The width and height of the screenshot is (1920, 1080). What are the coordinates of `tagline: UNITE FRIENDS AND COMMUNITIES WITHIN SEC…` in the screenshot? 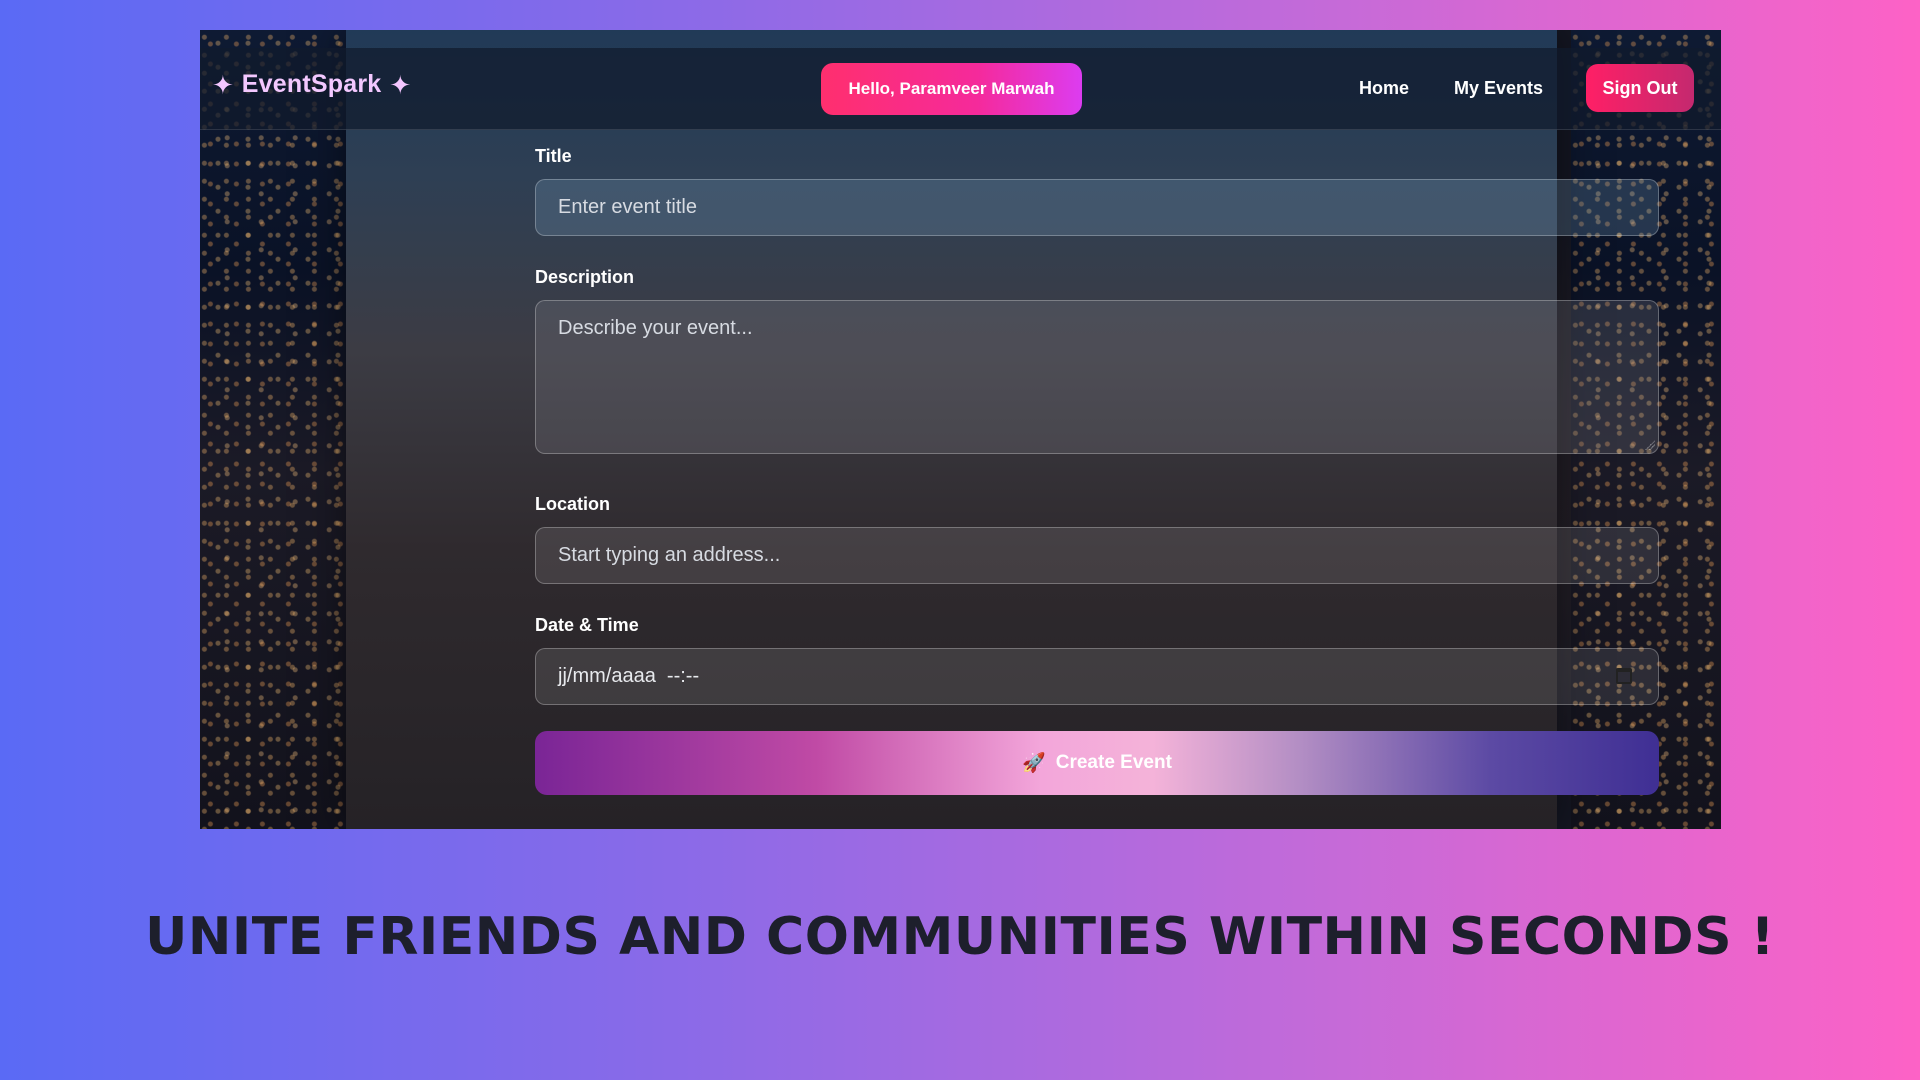 It's located at (960, 937).